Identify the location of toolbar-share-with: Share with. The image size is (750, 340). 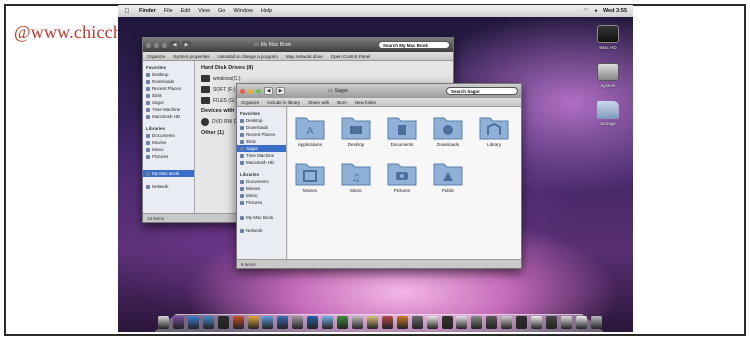
(318, 102).